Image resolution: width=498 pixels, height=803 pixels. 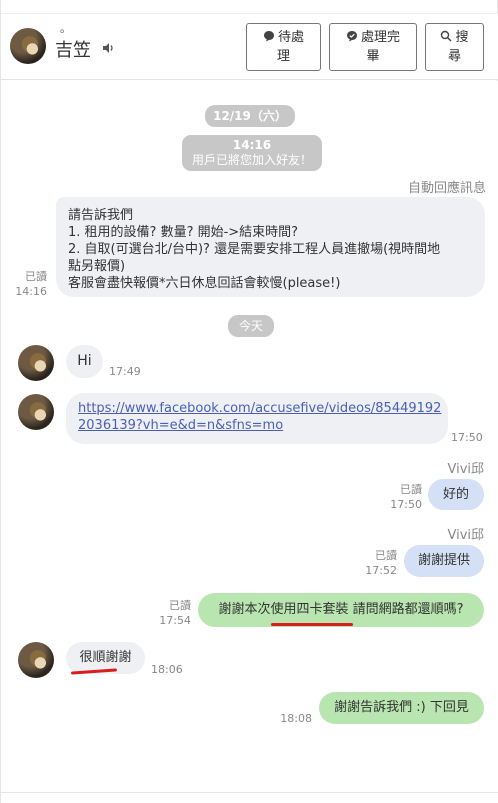 I want to click on search-label-1: 搜, so click(x=462, y=37).